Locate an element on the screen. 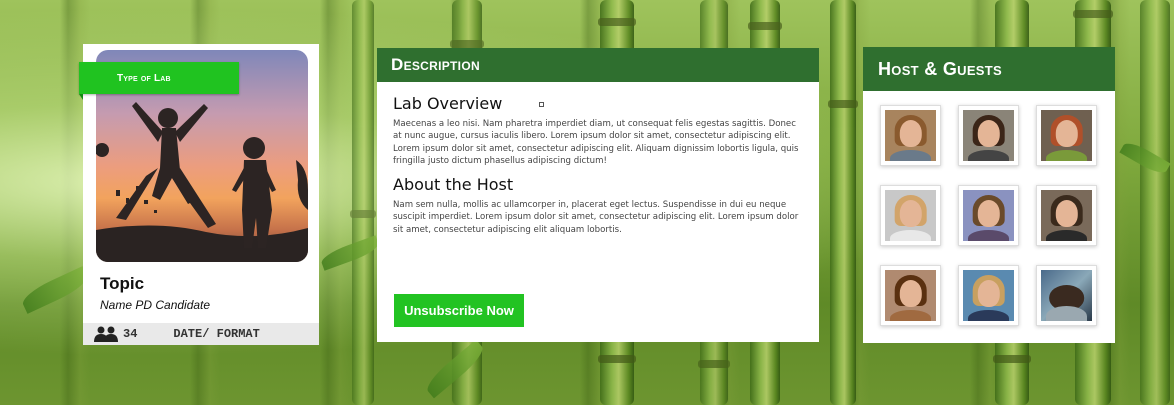 The height and width of the screenshot is (405, 1174). checkbox-icon is located at coordinates (542, 104).